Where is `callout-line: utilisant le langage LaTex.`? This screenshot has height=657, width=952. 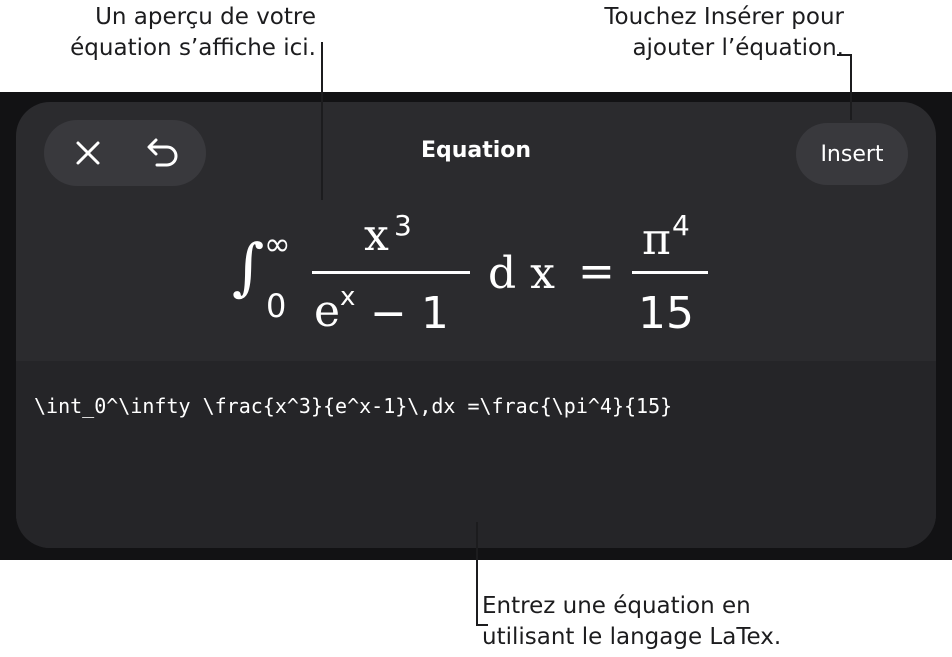 callout-line: utilisant le langage LaTex. is located at coordinates (632, 637).